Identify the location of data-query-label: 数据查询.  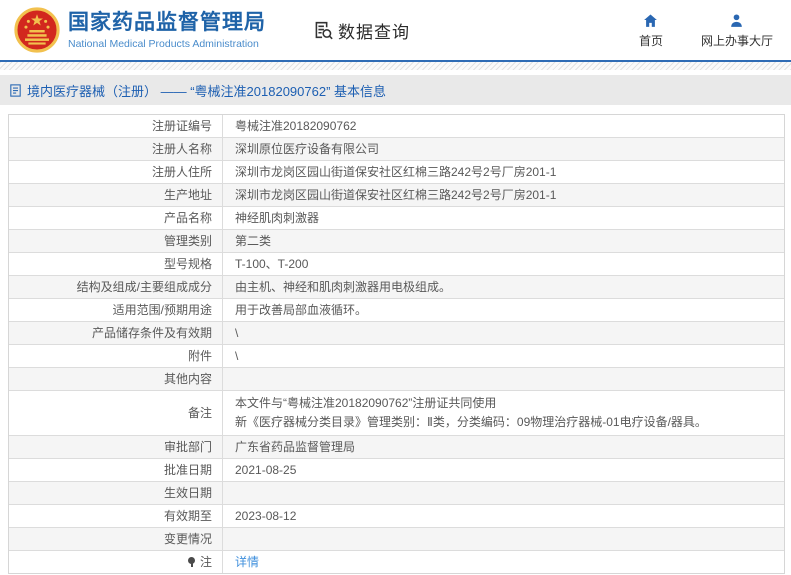
(374, 32).